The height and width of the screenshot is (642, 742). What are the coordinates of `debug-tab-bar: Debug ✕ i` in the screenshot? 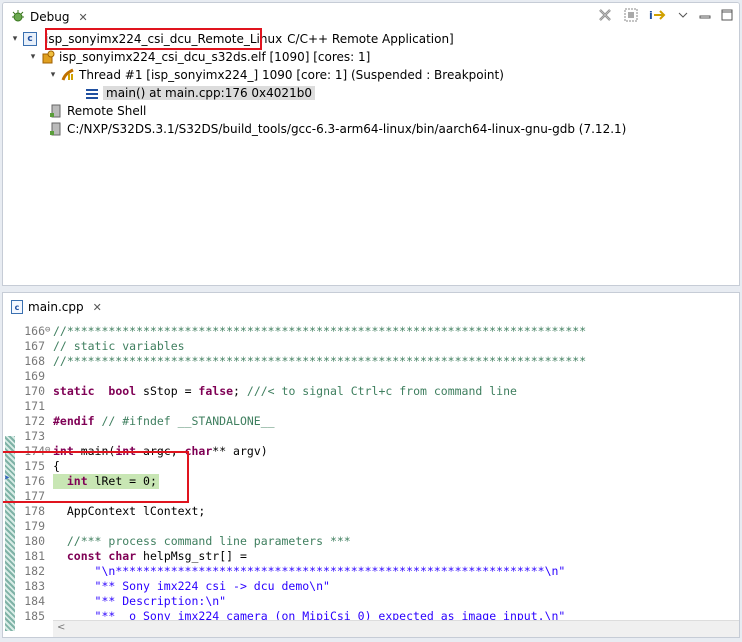 It's located at (371, 16).